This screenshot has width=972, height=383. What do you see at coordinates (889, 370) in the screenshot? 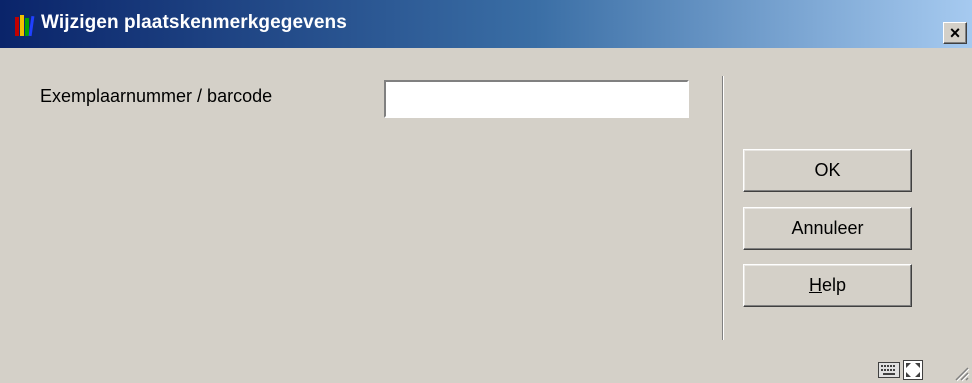
I see `keyboard-icon` at bounding box center [889, 370].